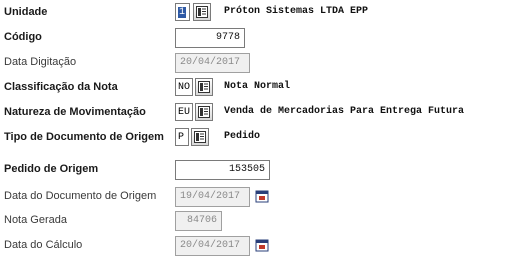  What do you see at coordinates (212, 246) in the screenshot?
I see `data-calculo-field: 20/04/2017` at bounding box center [212, 246].